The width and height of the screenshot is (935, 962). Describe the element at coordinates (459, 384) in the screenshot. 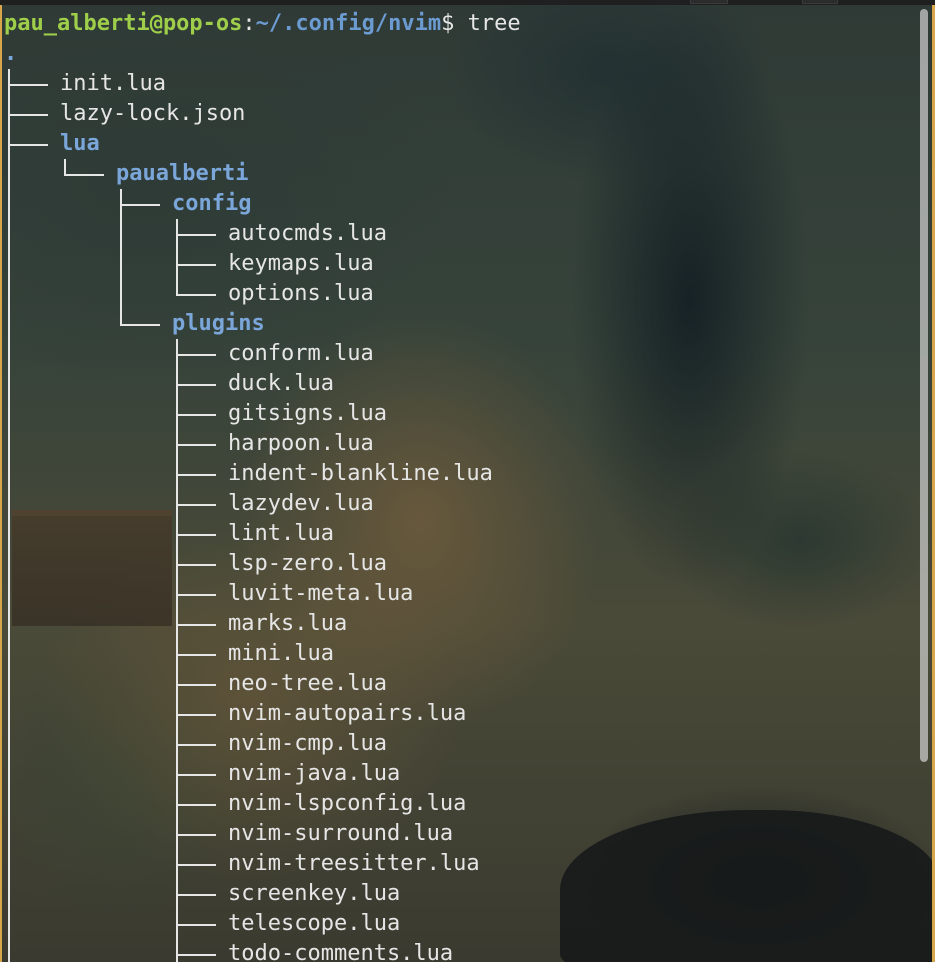

I see `tree-file-row: duck.lua` at that location.